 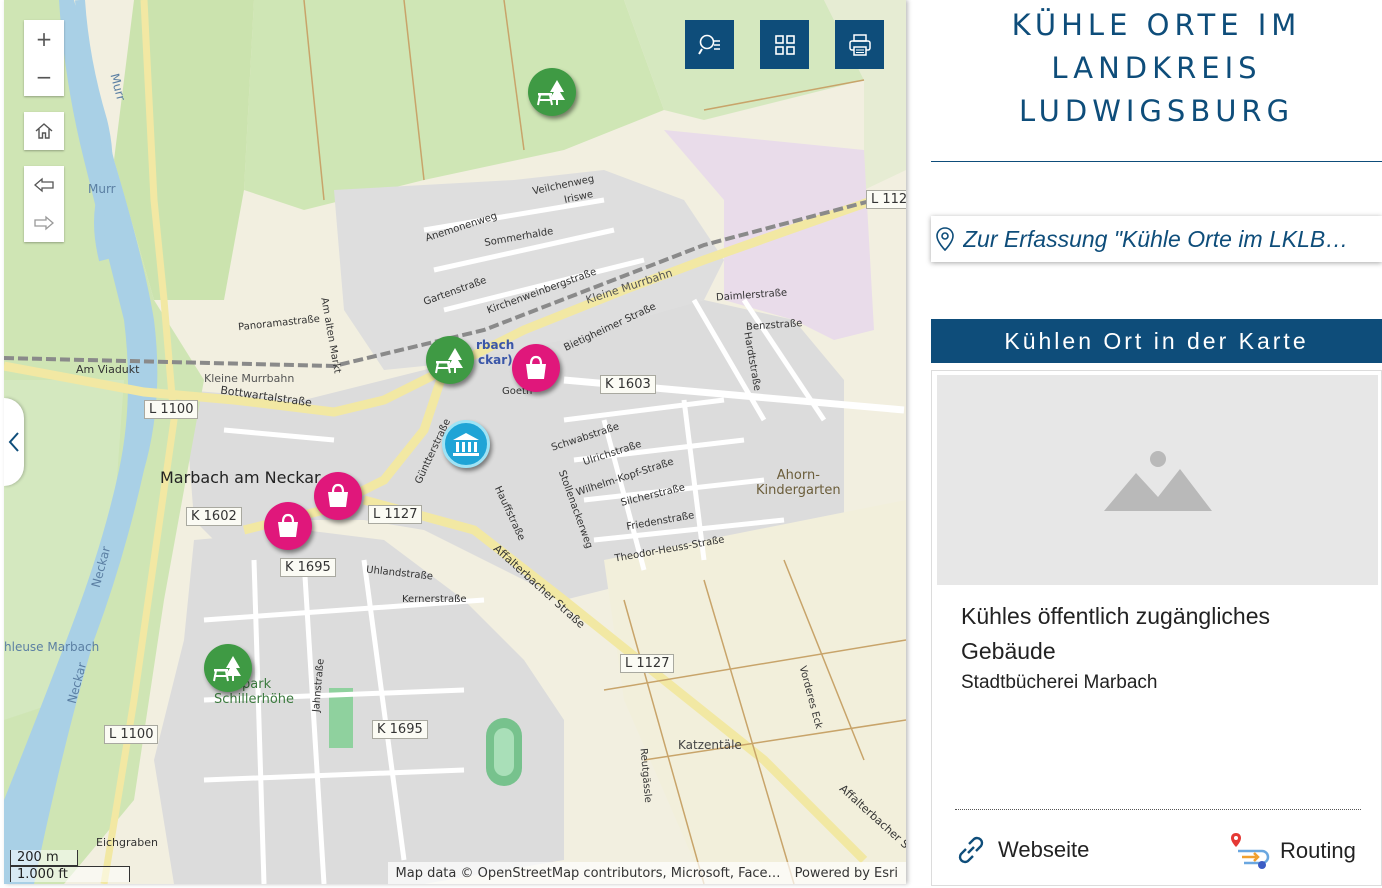 I want to click on filter-search-button, so click(x=709, y=44).